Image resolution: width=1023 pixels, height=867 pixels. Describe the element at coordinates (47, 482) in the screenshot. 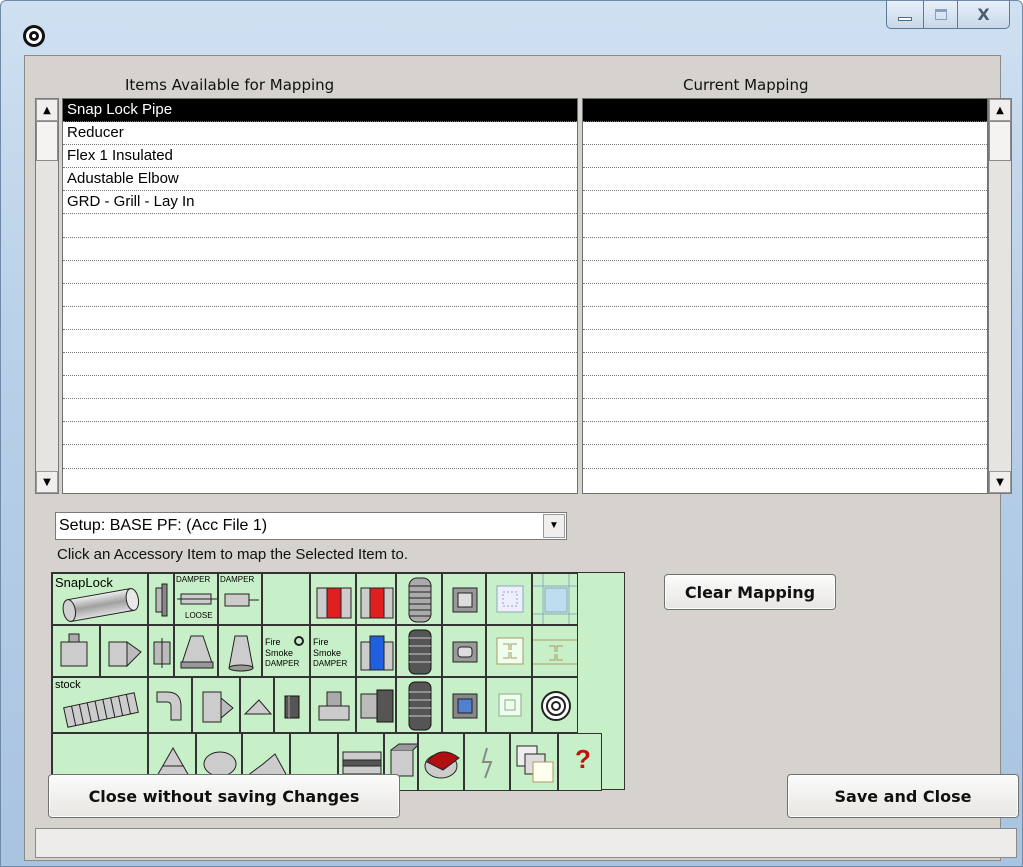

I see `scroll-down-button: ▼` at that location.